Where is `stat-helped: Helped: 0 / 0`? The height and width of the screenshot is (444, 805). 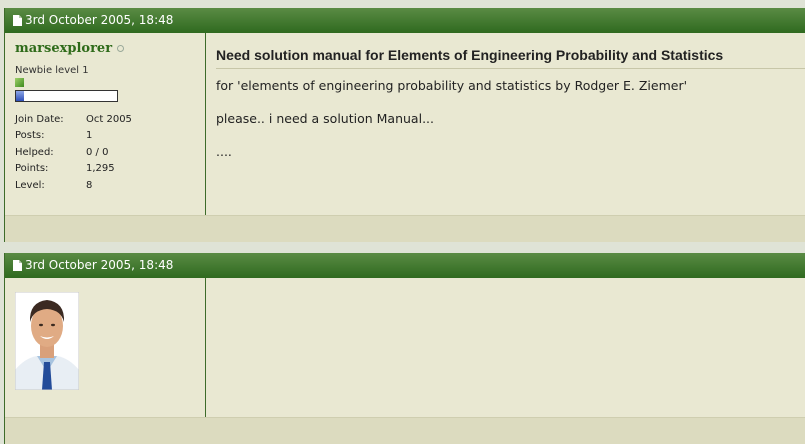 stat-helped: Helped: 0 / 0 is located at coordinates (62, 152).